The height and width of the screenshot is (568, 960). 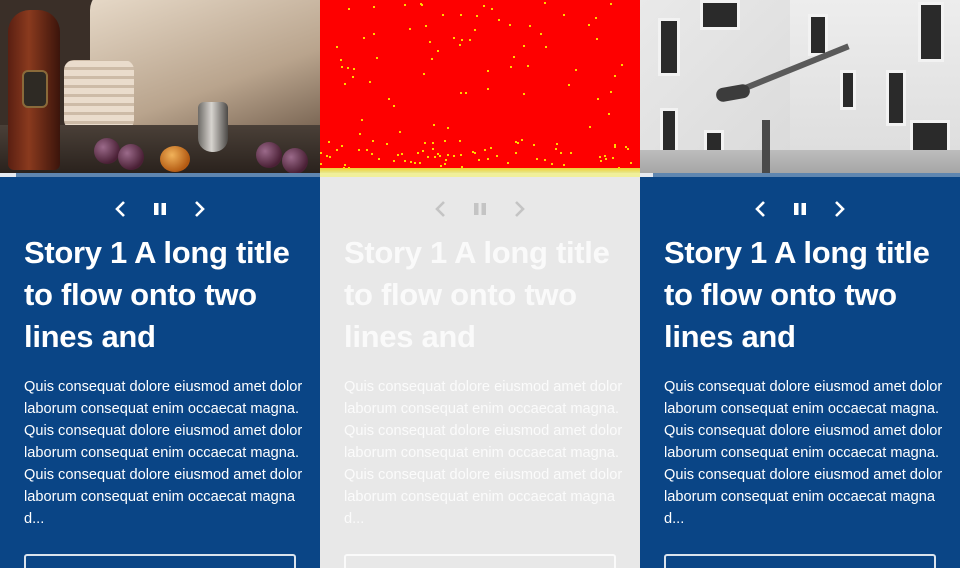 What do you see at coordinates (800, 86) in the screenshot?
I see `story-image-building` at bounding box center [800, 86].